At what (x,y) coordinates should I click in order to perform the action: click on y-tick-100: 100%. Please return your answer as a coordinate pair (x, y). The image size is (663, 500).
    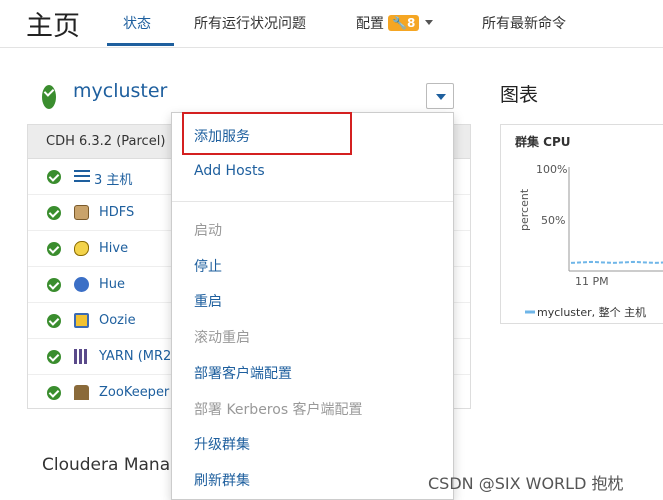
    Looking at the image, I should click on (551, 169).